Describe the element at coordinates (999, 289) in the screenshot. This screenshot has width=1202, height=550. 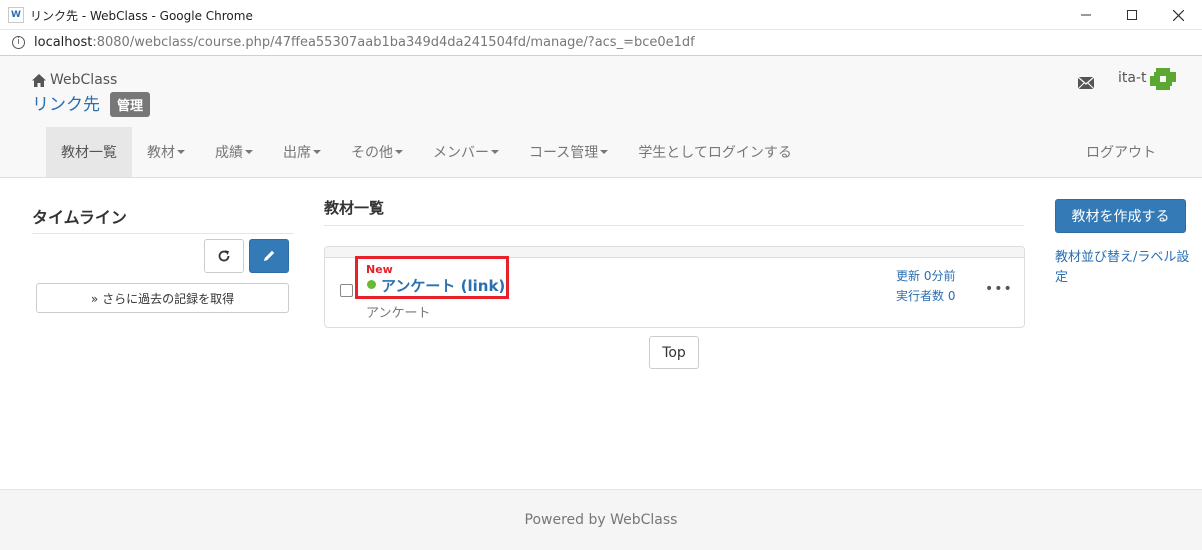
I see `more-options-icon: •••` at that location.